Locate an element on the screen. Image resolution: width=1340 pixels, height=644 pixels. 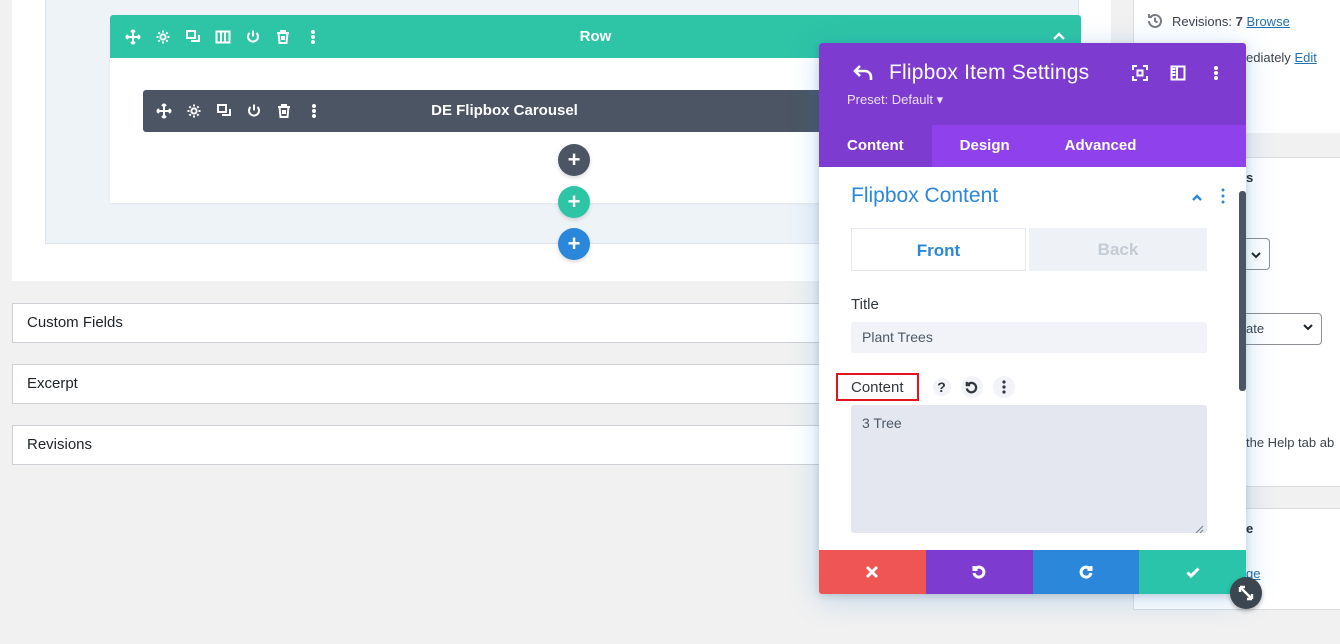
modal-resize-handle is located at coordinates (1246, 593).